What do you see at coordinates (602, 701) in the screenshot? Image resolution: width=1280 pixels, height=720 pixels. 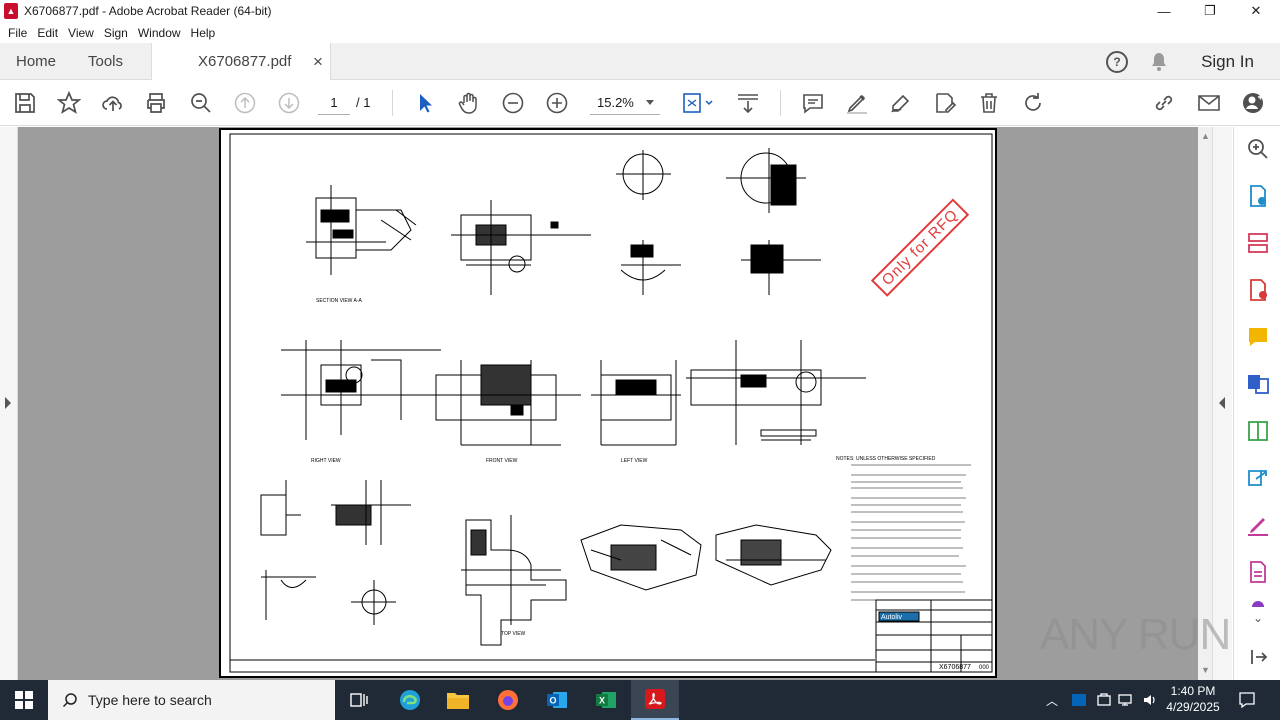 I see `svg-text: X` at bounding box center [602, 701].